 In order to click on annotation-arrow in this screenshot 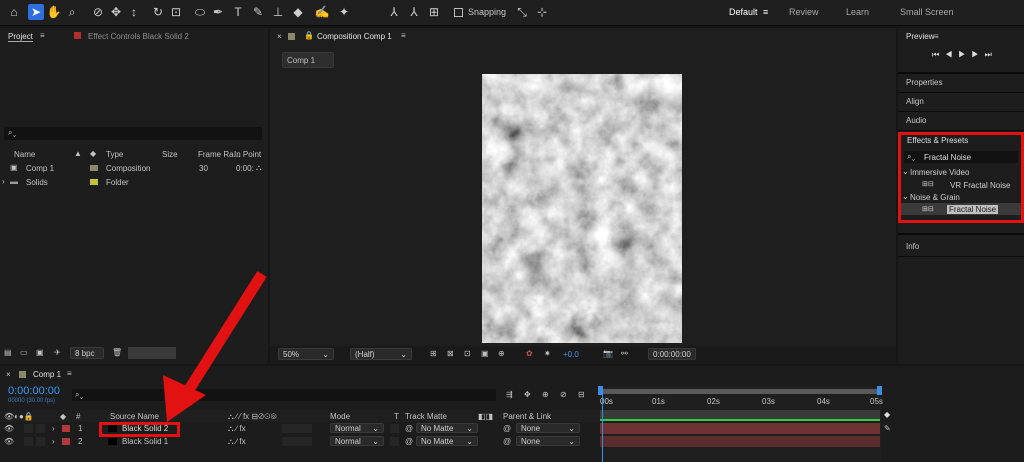, I will do `click(215, 346)`.